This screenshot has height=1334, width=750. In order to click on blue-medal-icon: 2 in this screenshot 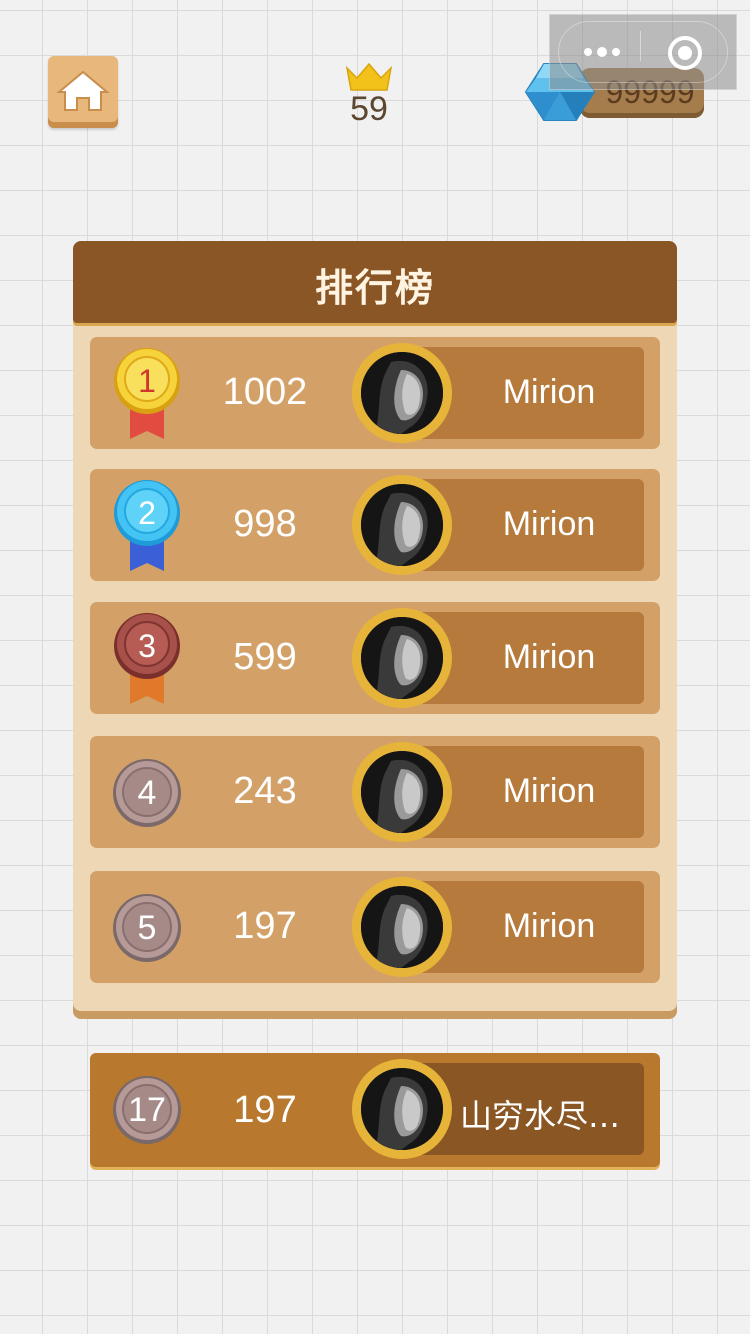, I will do `click(147, 527)`.